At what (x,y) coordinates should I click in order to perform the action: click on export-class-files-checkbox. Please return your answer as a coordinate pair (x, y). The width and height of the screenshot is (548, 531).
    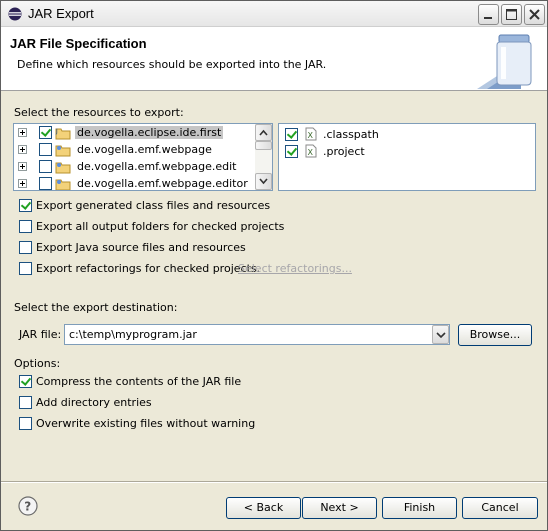
    Looking at the image, I should click on (25, 205).